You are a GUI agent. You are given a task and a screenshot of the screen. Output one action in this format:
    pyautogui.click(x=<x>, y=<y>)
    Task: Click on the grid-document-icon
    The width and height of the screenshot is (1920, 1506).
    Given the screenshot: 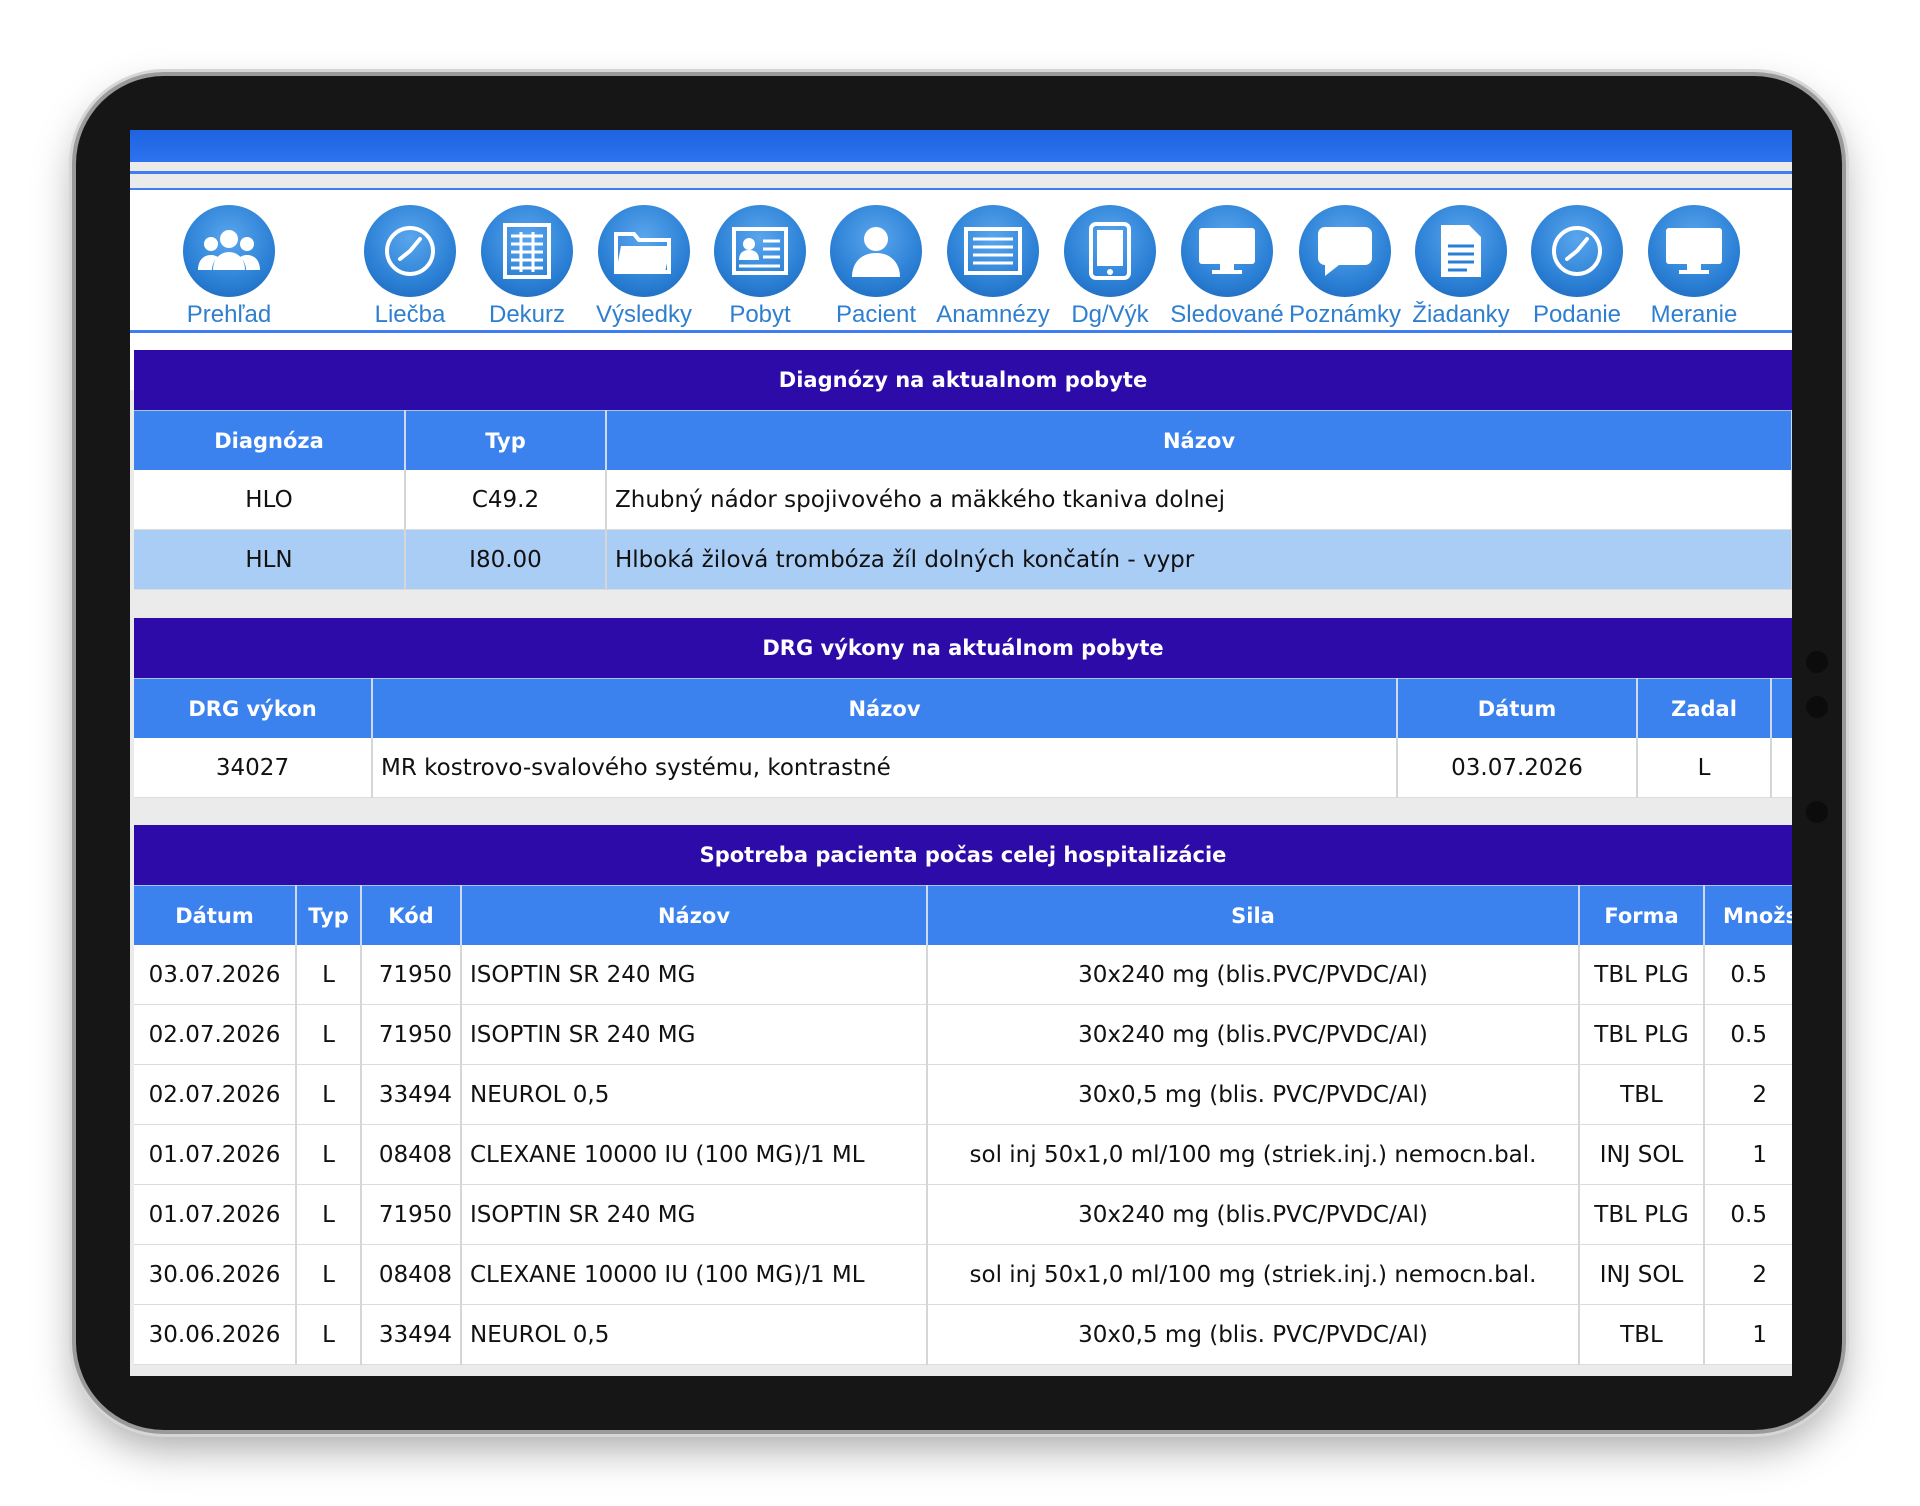 What is the action you would take?
    pyautogui.click(x=527, y=251)
    